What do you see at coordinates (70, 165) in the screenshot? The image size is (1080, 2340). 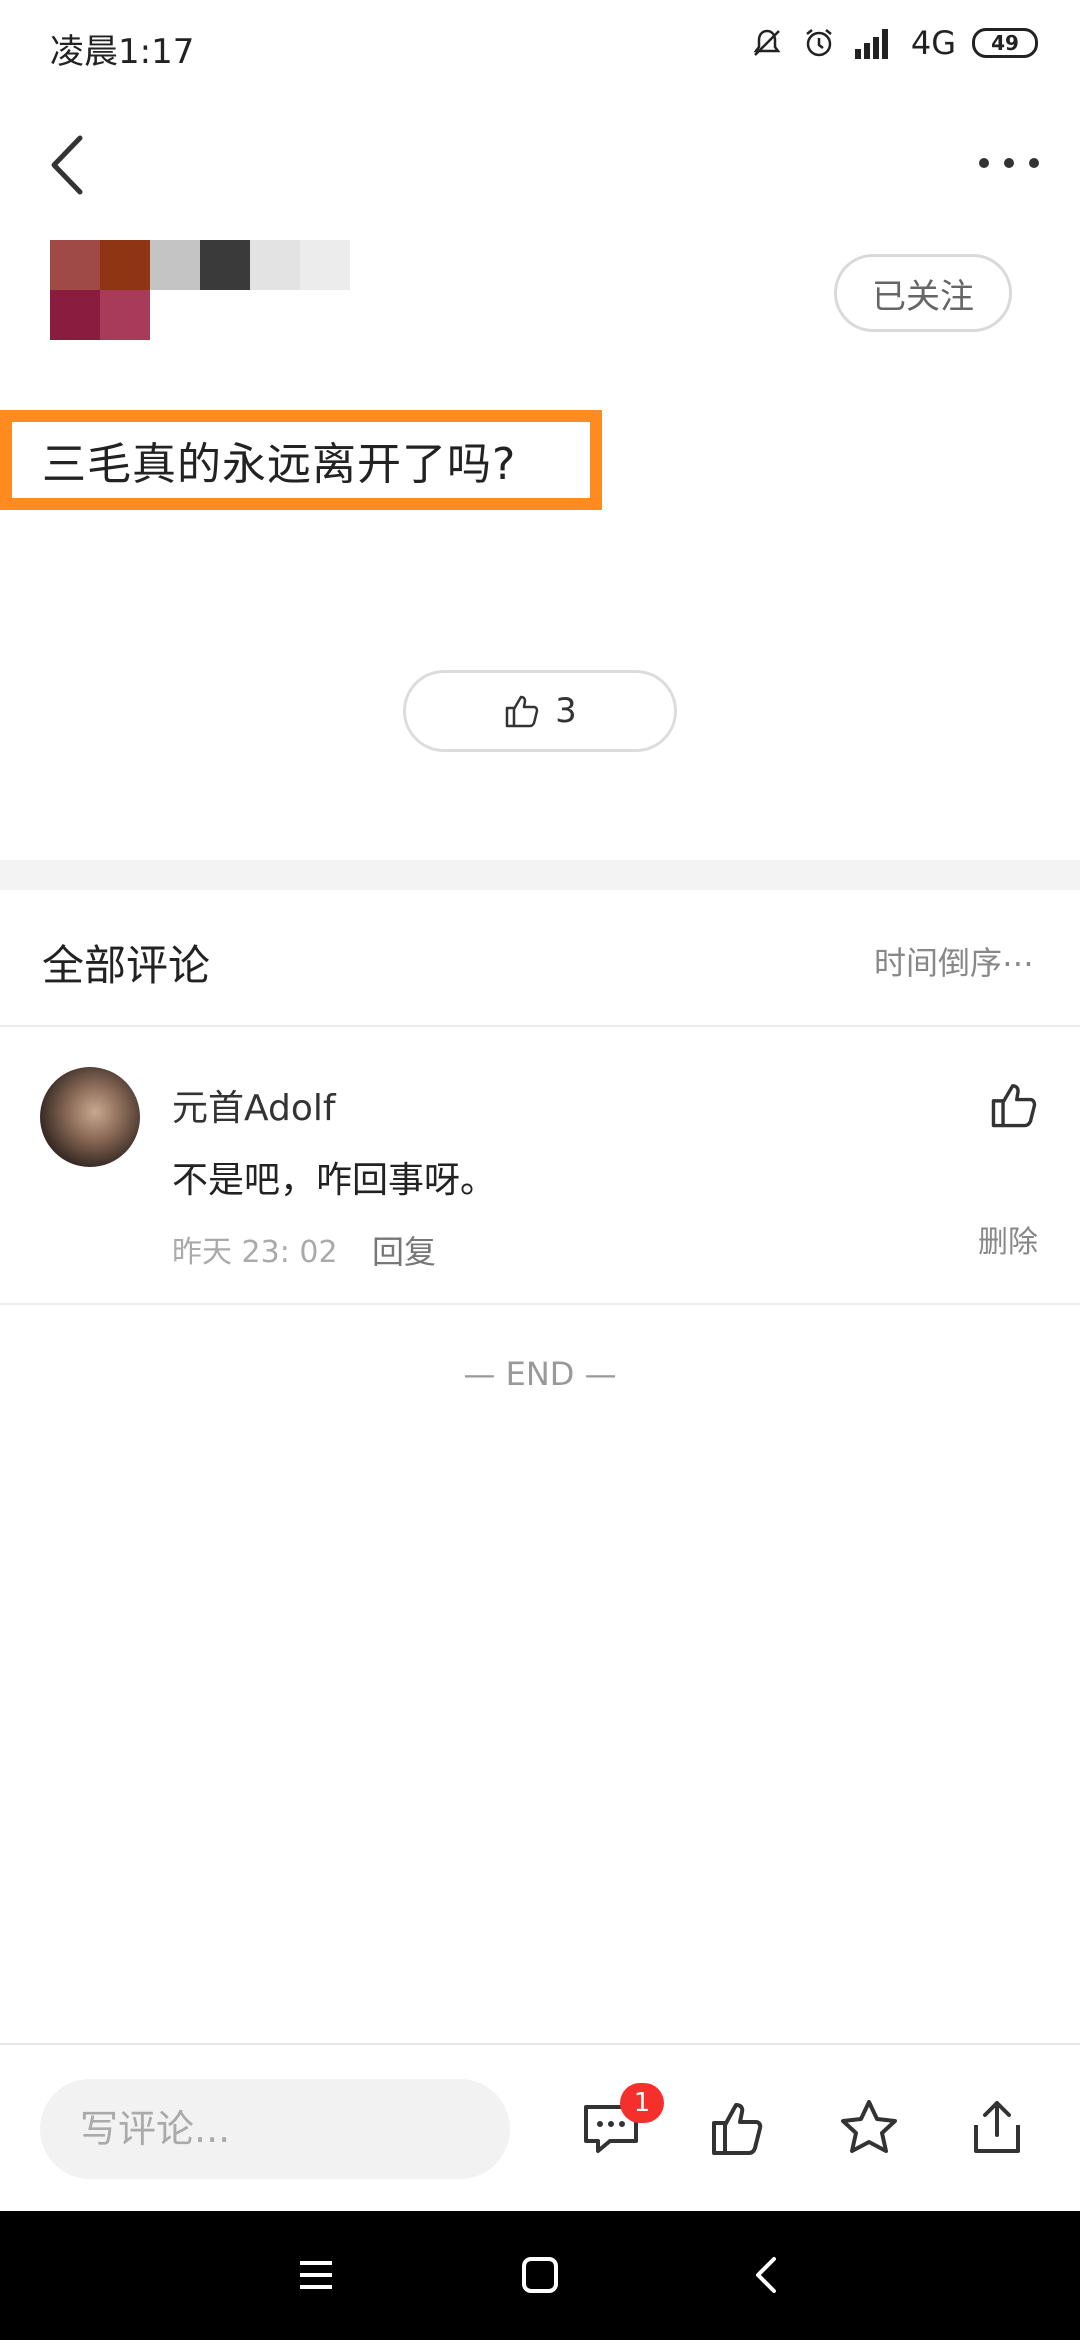 I see `back-arrow-icon` at bounding box center [70, 165].